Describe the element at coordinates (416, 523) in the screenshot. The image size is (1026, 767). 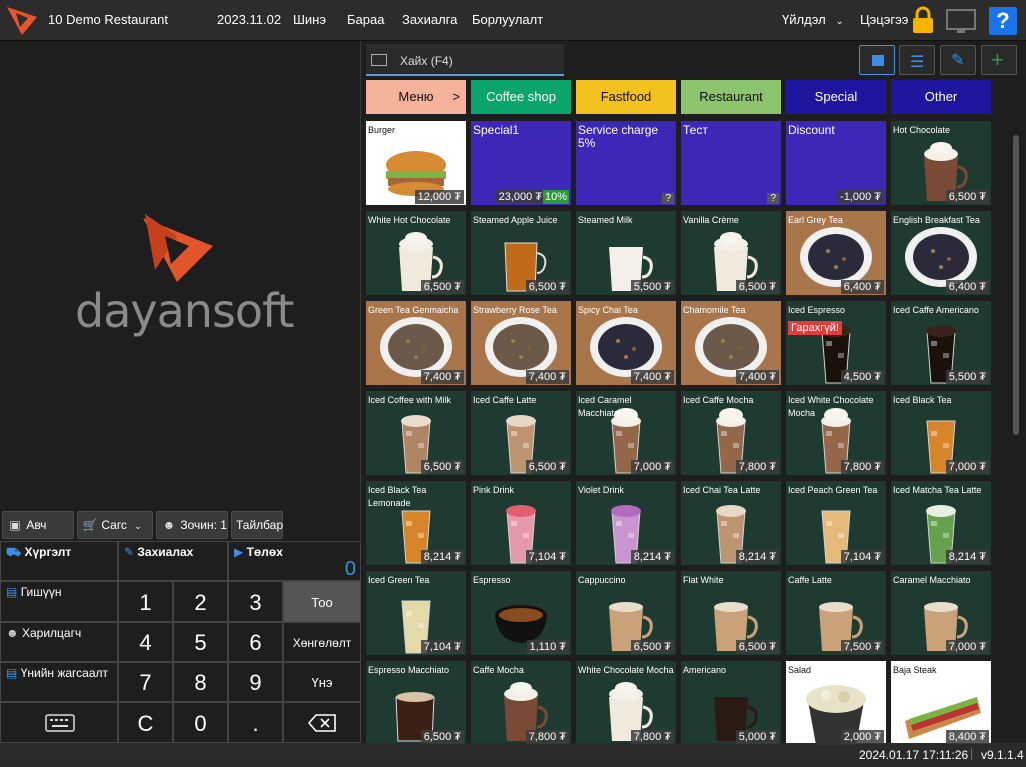
I see `product-tile: Iced Black Tea Lemonade 8,214 ₮` at that location.